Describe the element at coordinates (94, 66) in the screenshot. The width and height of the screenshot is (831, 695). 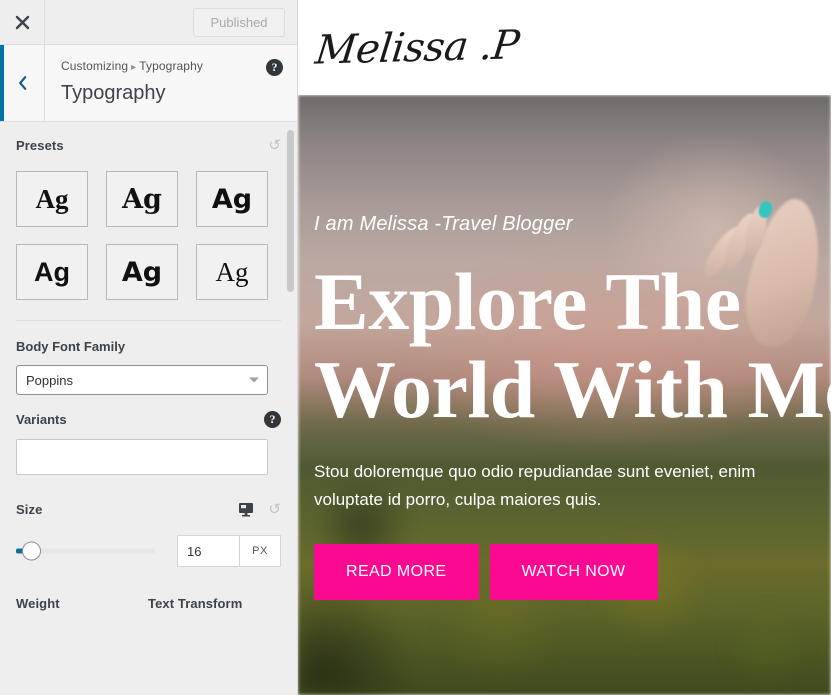
I see `breadcrumb-root: Customizing` at that location.